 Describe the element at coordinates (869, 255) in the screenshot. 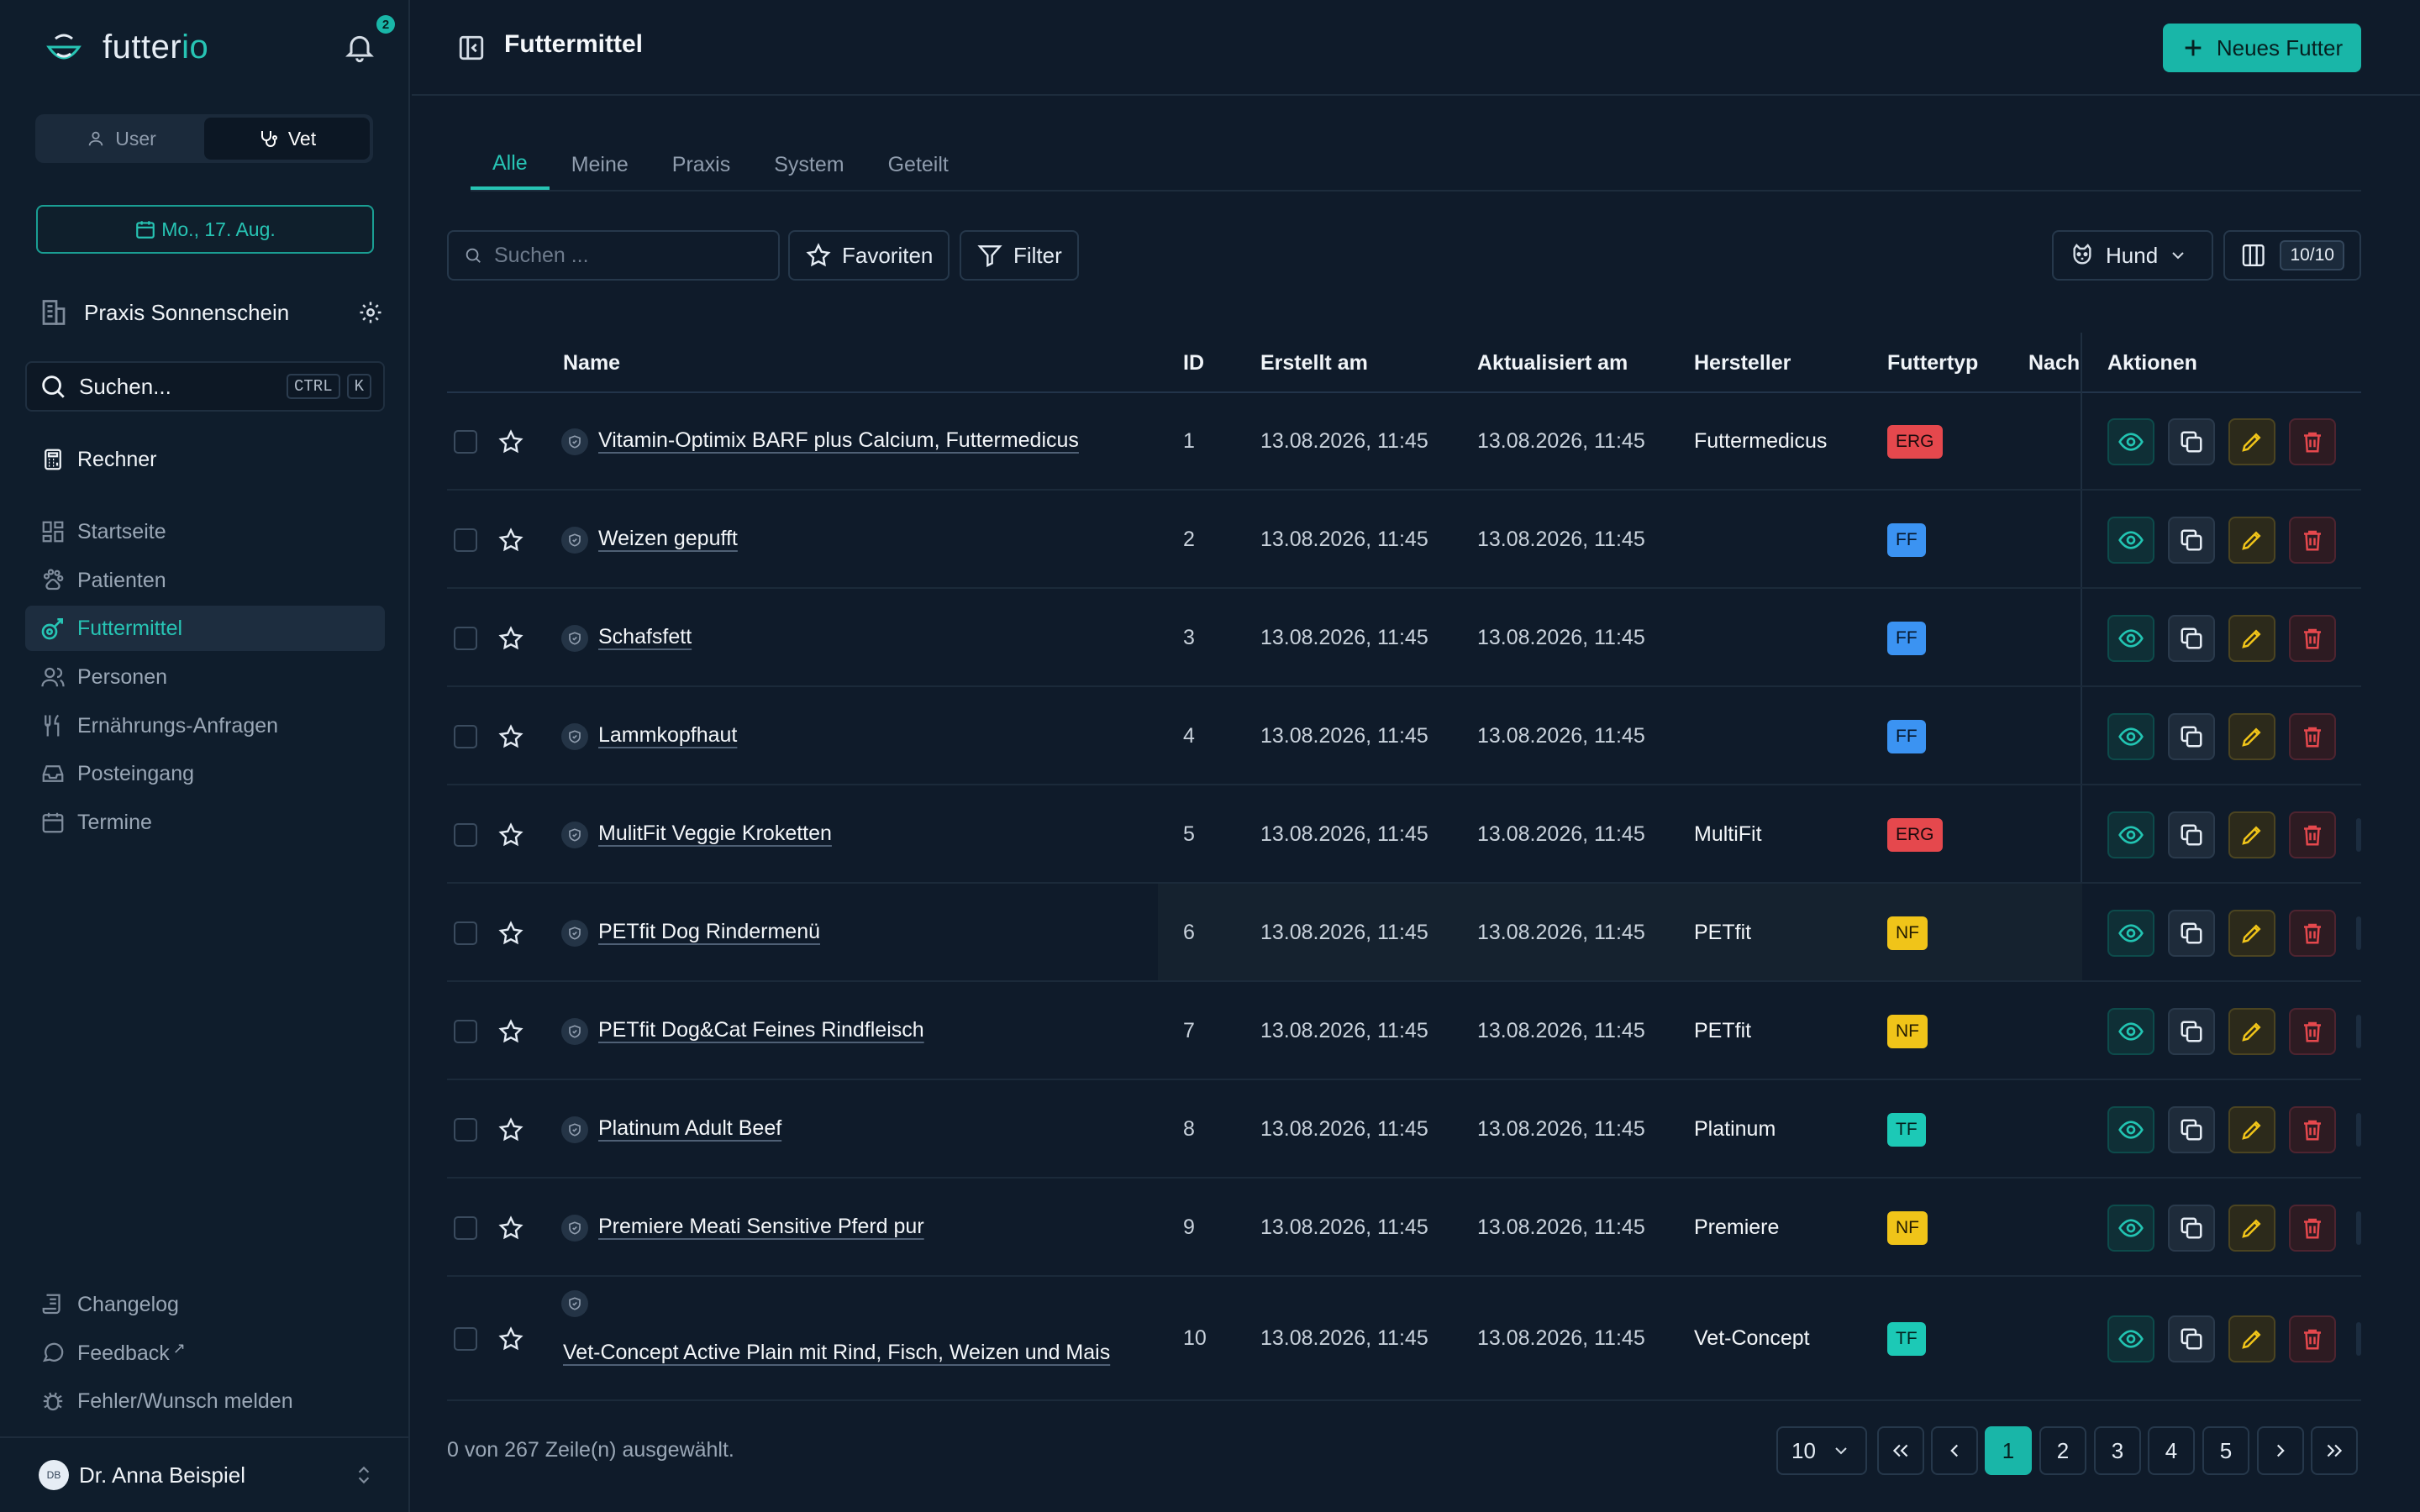

I see `favorites-button: Favoriten` at that location.